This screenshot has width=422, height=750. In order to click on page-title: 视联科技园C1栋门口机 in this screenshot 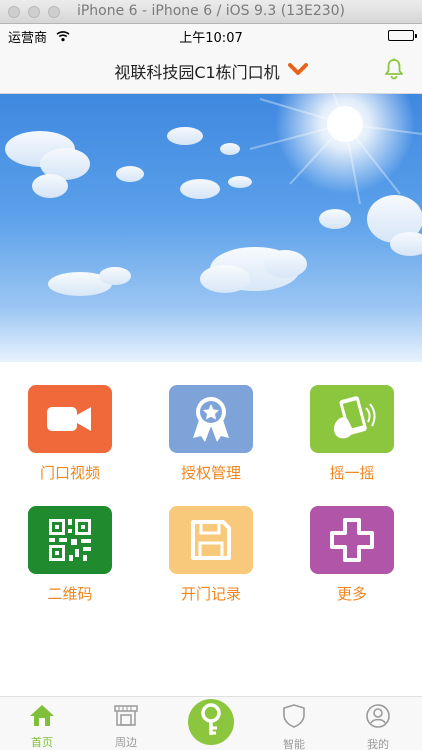, I will do `click(197, 72)`.